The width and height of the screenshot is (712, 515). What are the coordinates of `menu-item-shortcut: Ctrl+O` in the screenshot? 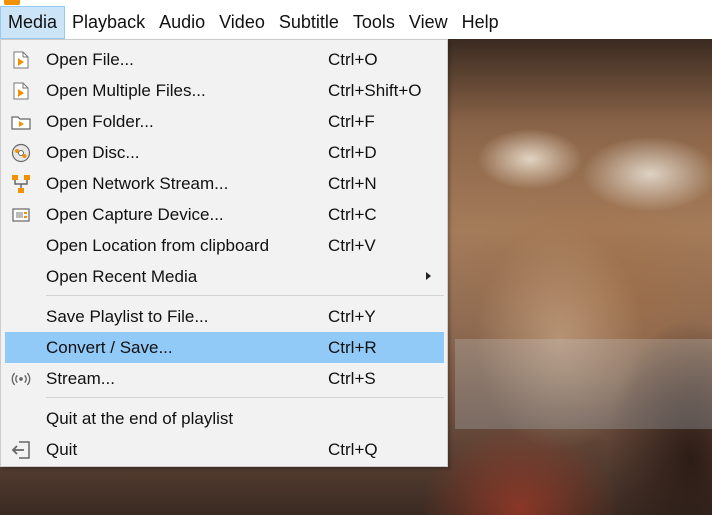 It's located at (353, 59).